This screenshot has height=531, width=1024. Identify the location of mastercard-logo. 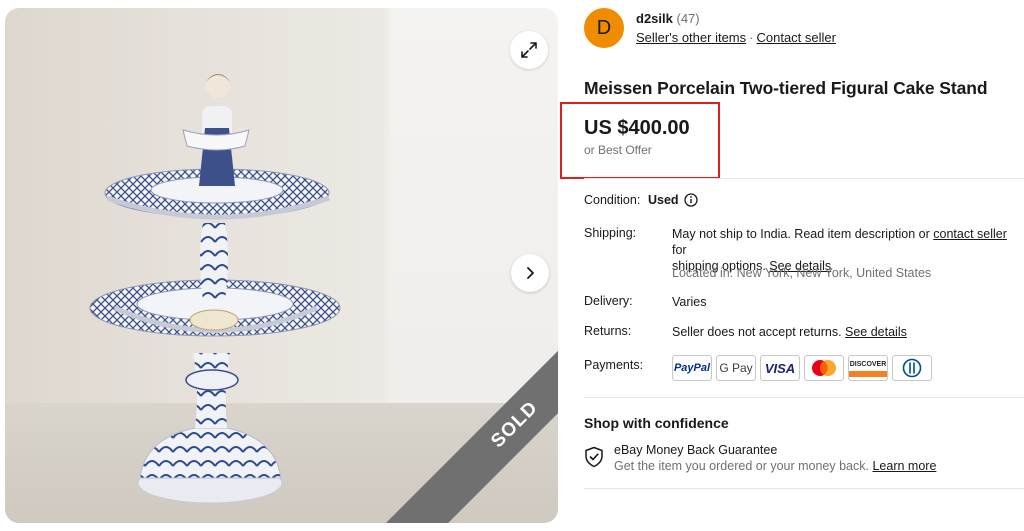
(824, 368).